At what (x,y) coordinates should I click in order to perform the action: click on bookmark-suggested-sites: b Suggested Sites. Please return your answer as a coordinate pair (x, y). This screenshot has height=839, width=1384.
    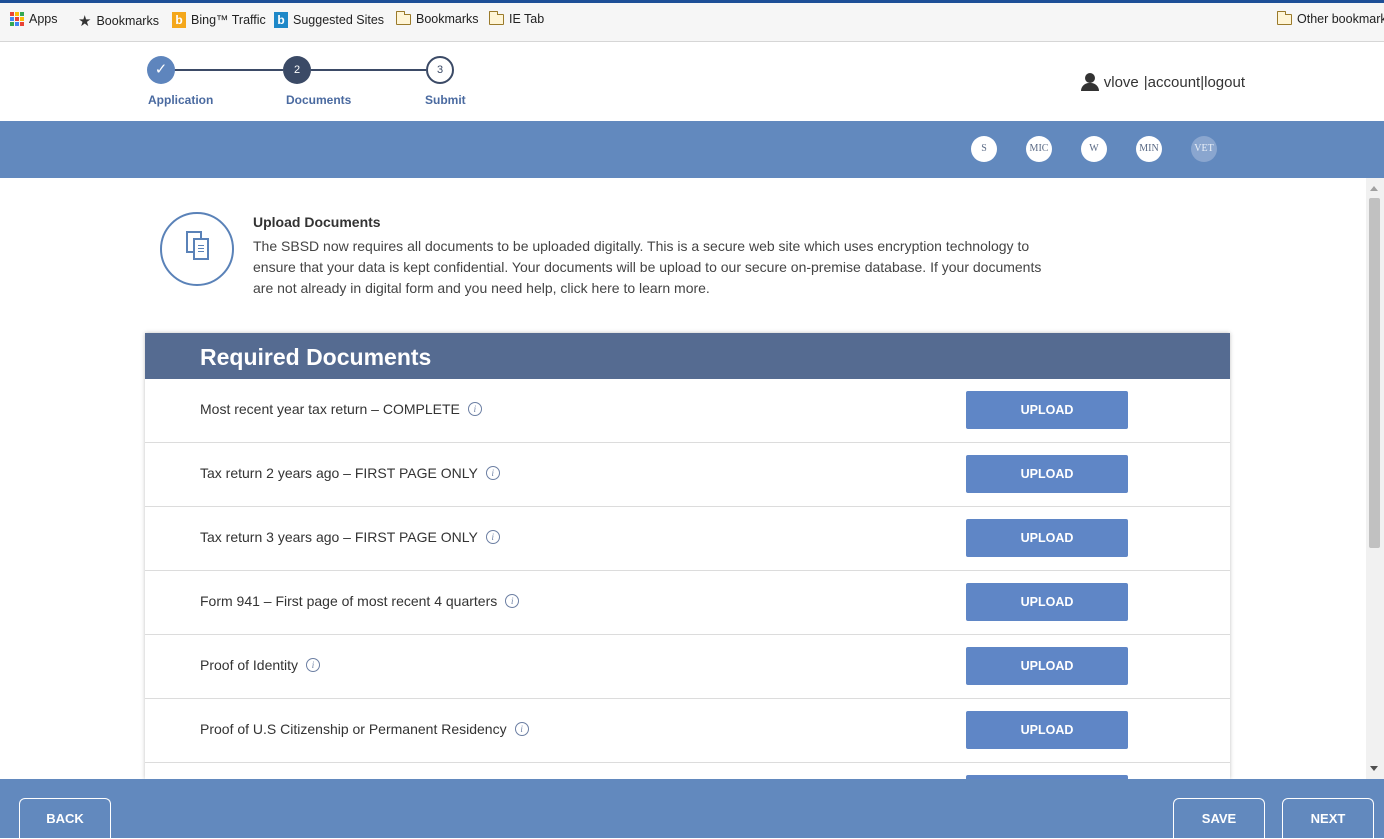
    Looking at the image, I should click on (329, 20).